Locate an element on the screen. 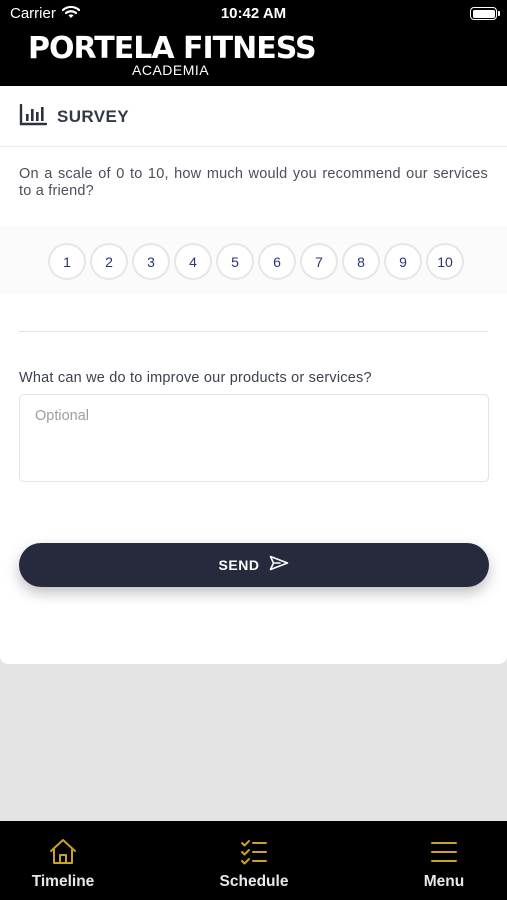 The height and width of the screenshot is (900, 507). app-header: PORTELA FITNESS ACADEMIA is located at coordinates (253, 58).